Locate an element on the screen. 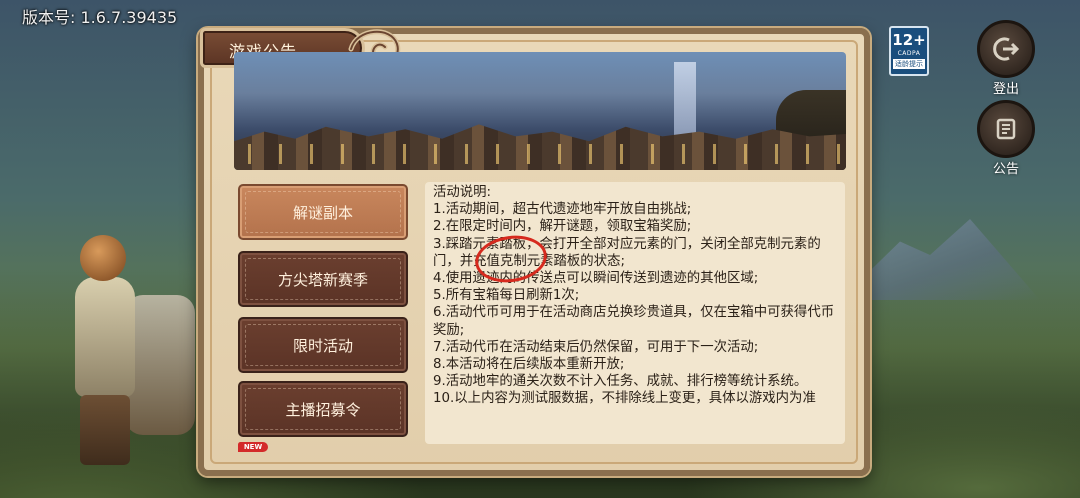 This screenshot has height=498, width=1080. notice-button: 公告 is located at coordinates (1006, 138).